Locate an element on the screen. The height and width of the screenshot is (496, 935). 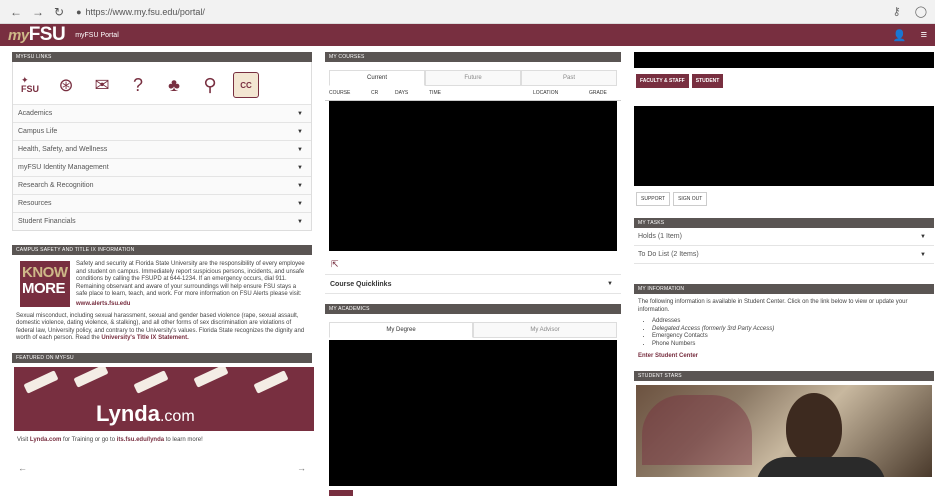
menu-academics: Academics ▼ is located at coordinates (162, 113).